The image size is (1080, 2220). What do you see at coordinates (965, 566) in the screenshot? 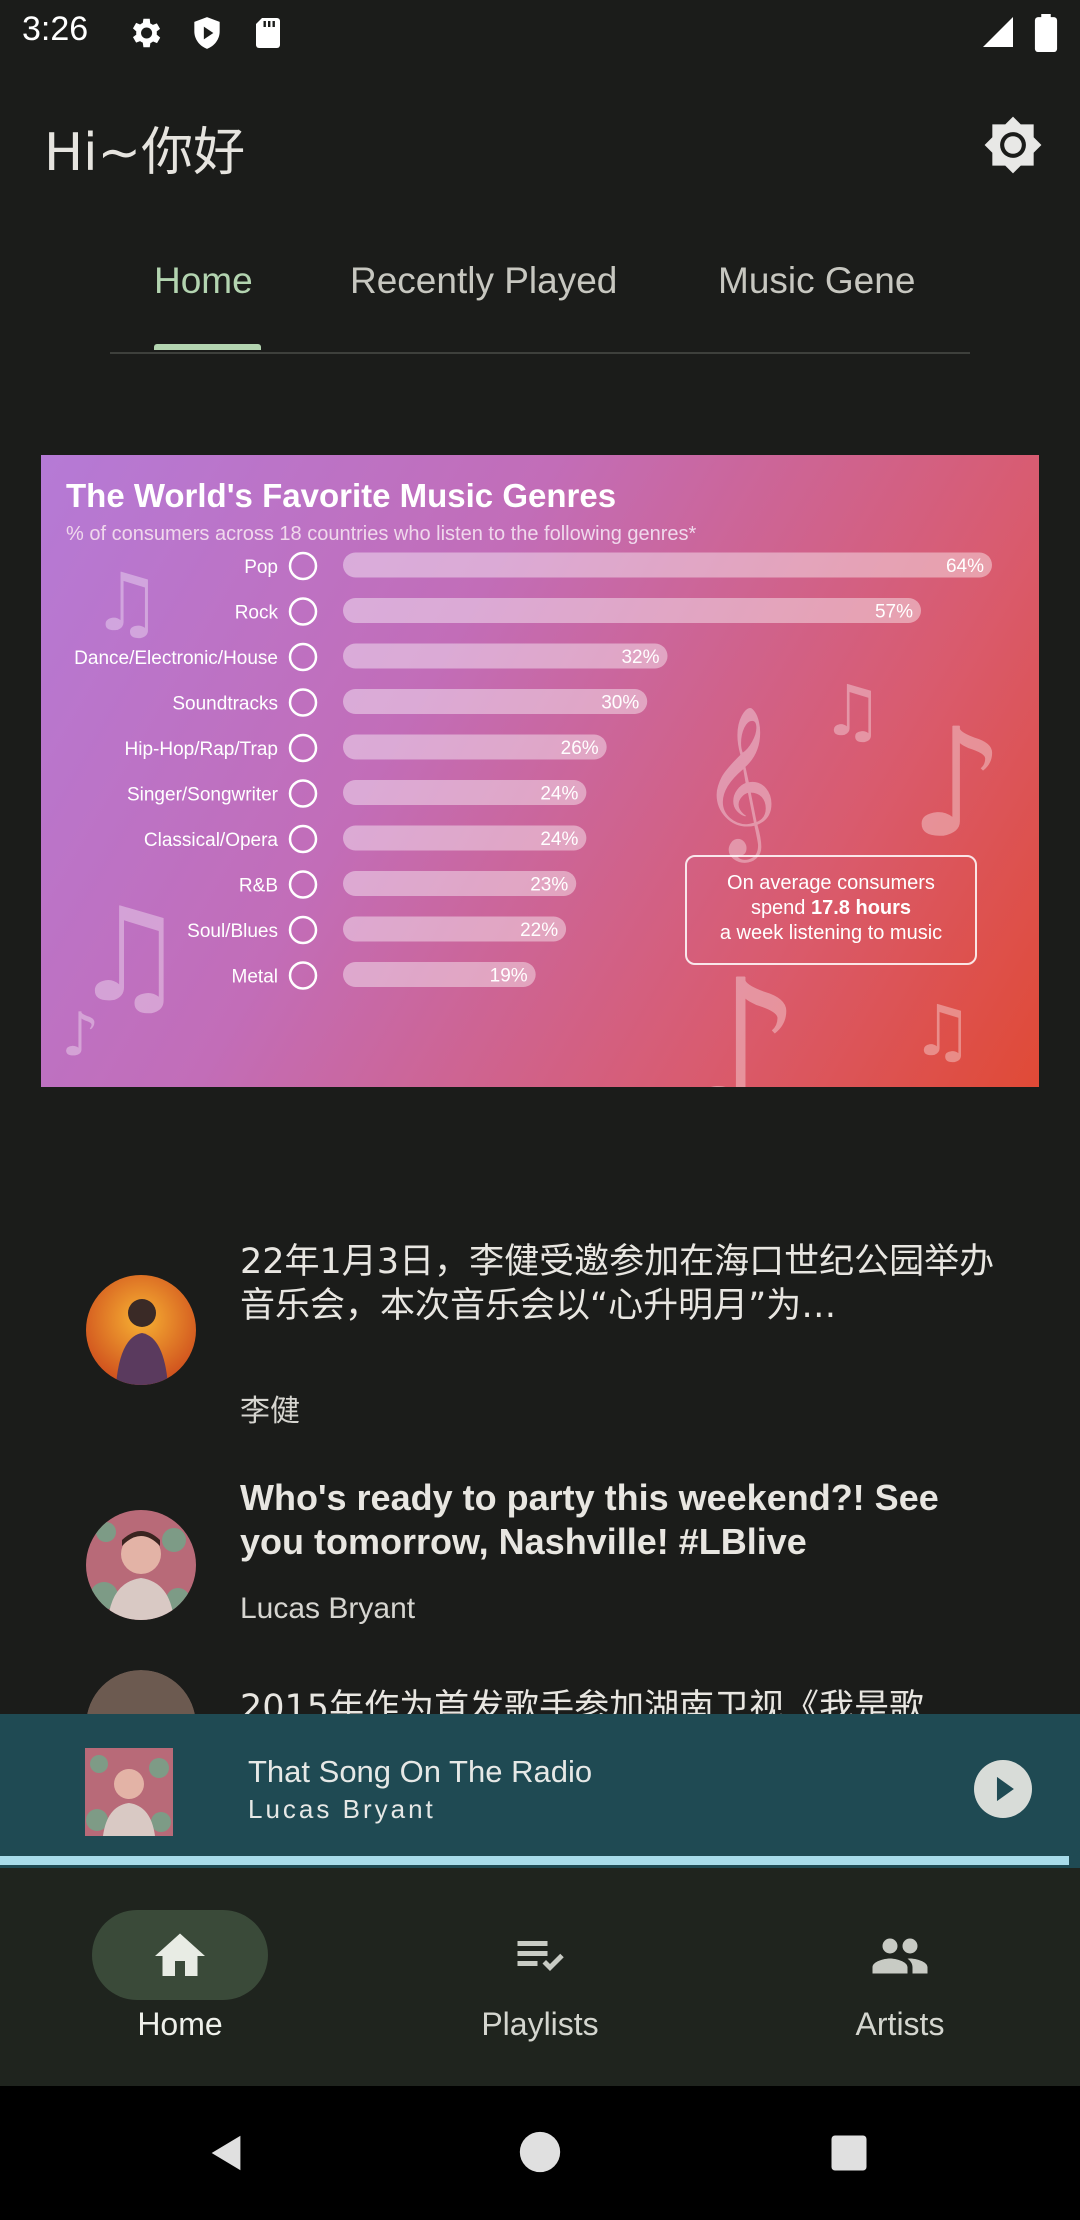
I see `genre-value-label: 64%` at bounding box center [965, 566].